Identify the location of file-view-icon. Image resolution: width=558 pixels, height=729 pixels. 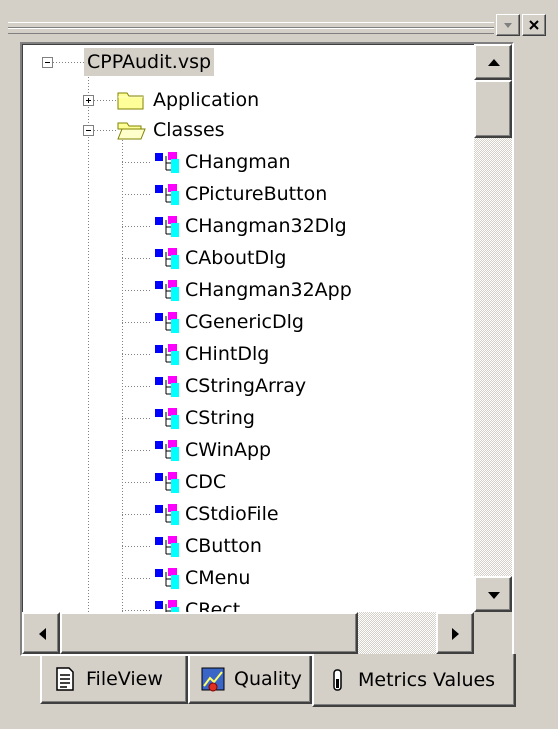
(65, 679).